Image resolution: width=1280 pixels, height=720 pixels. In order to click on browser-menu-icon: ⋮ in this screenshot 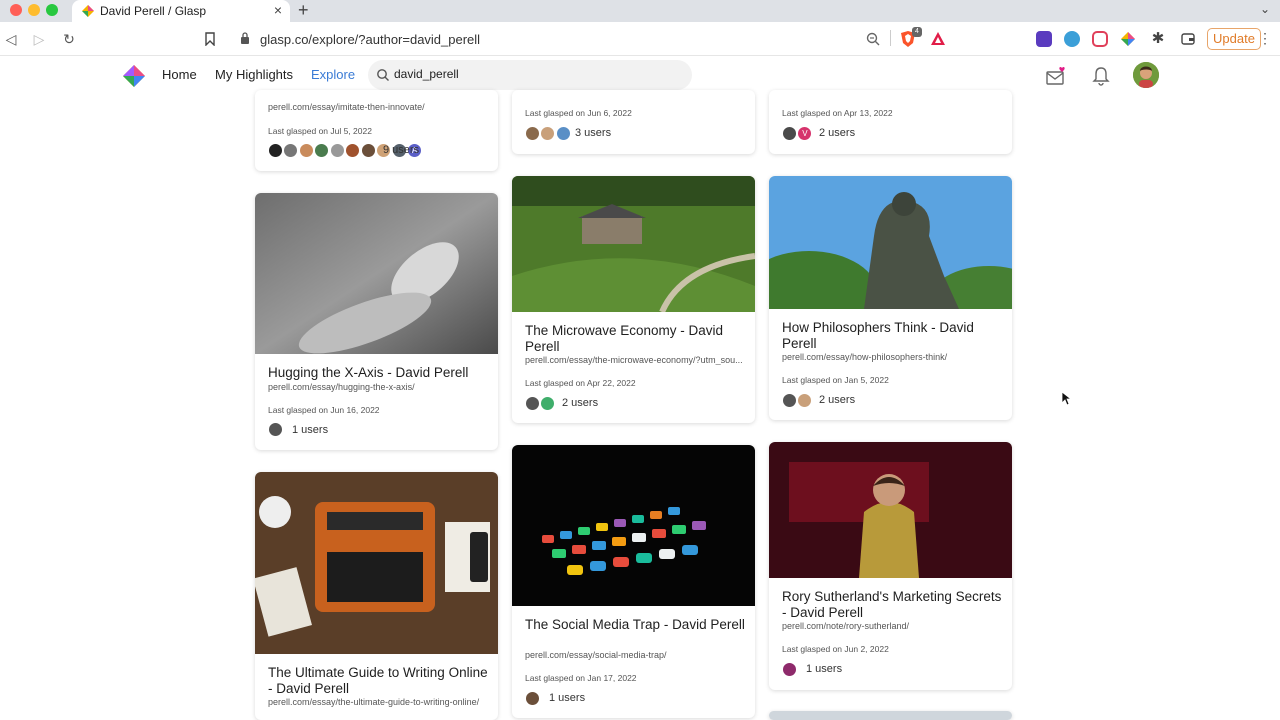, I will do `click(1265, 38)`.